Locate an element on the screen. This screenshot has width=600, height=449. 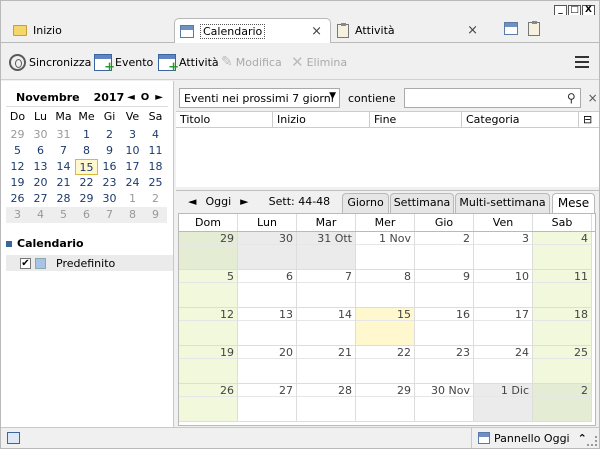
mini-day: 26 is located at coordinates (17, 199).